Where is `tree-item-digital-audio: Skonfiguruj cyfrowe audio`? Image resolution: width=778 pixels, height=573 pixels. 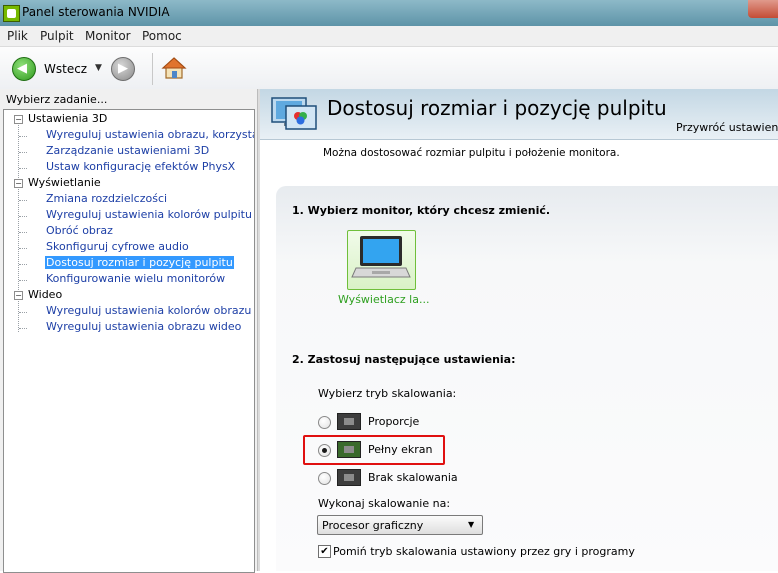
tree-item-digital-audio: Skonfiguruj cyfrowe audio is located at coordinates (117, 246).